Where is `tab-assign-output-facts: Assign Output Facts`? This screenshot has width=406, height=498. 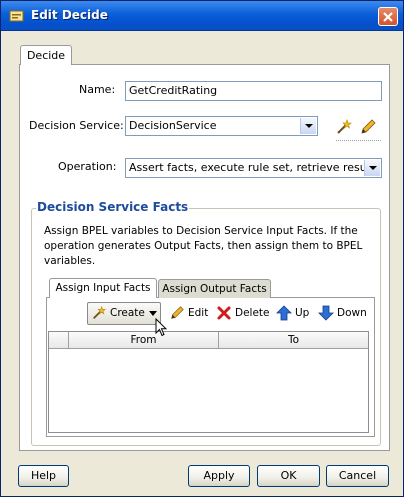 tab-assign-output-facts: Assign Output Facts is located at coordinates (214, 288).